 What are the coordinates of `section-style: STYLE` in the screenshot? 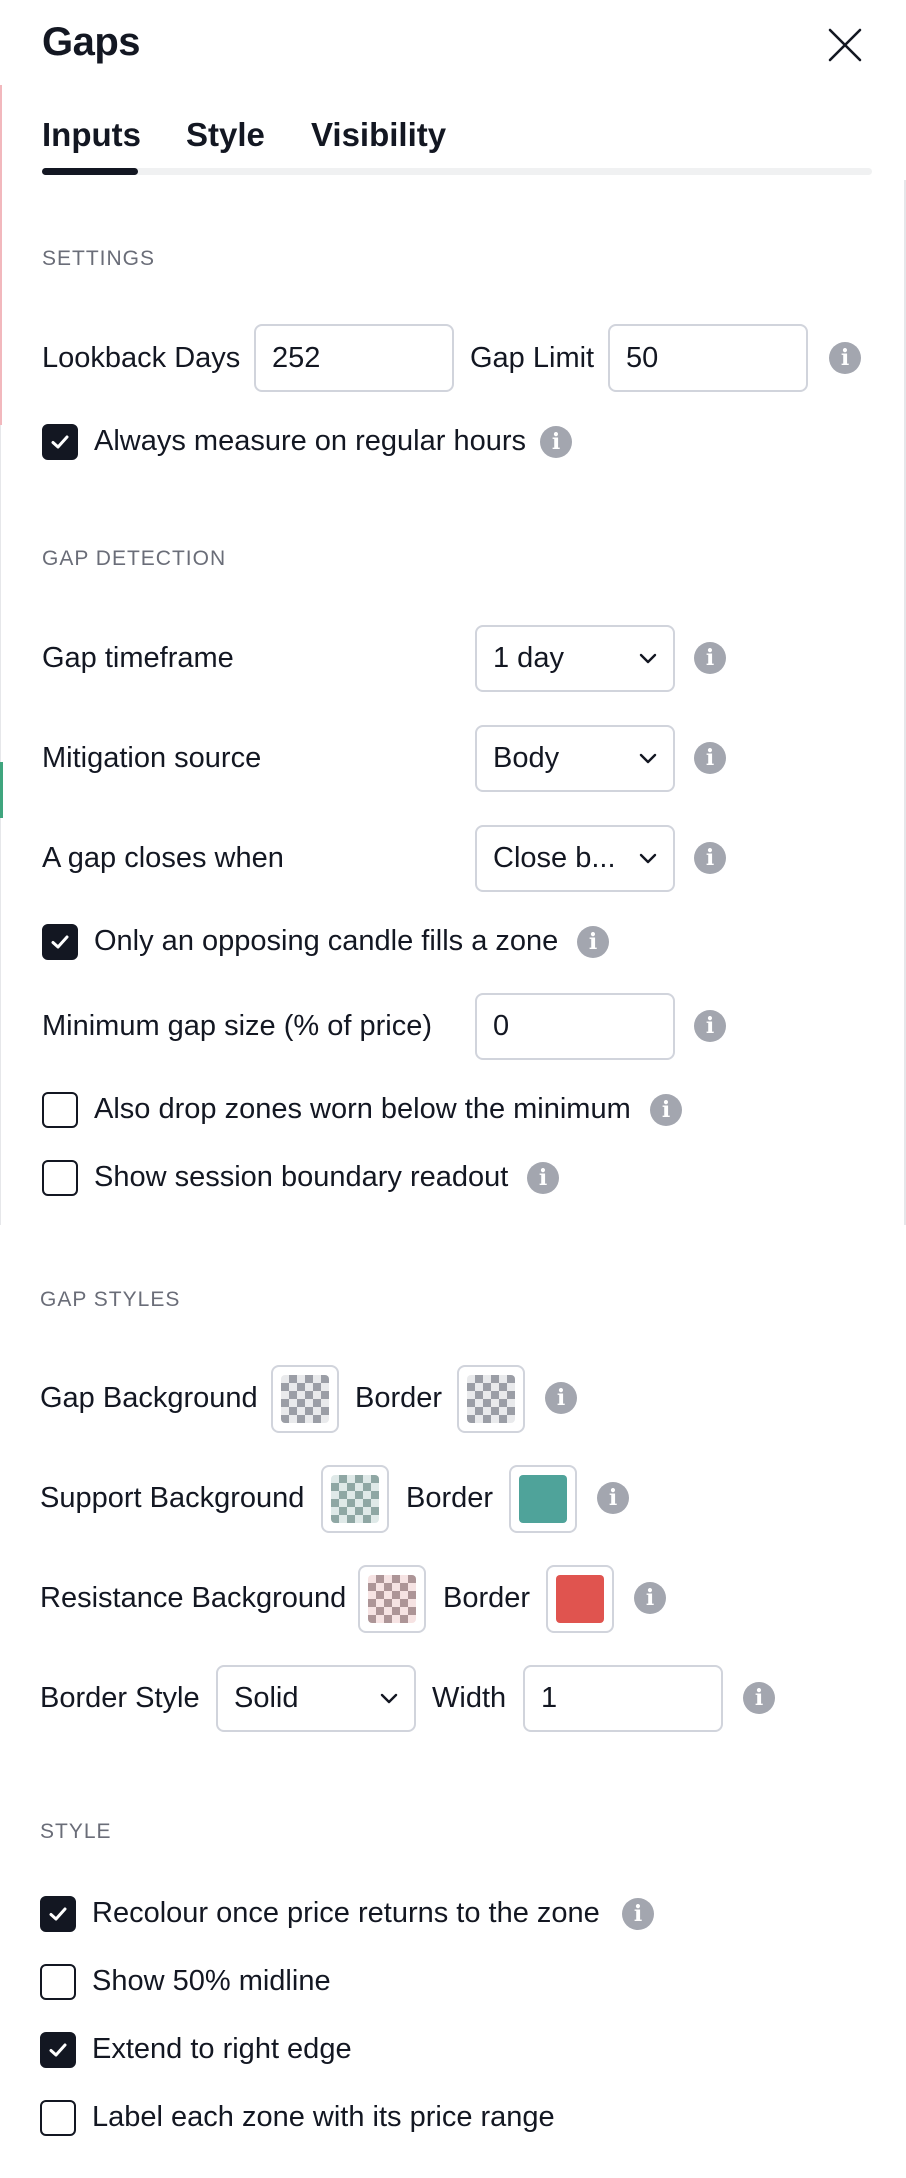 It's located at (76, 1831).